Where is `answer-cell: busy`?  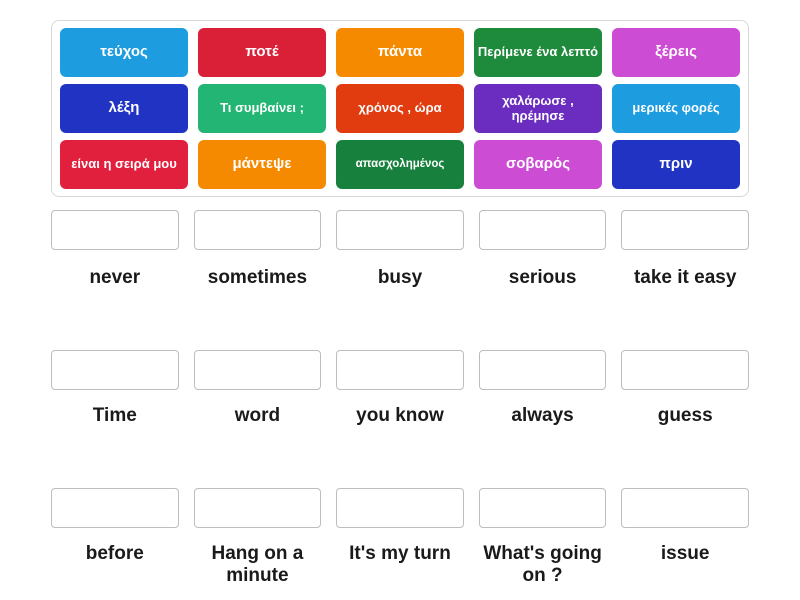
answer-cell: busy is located at coordinates (400, 261).